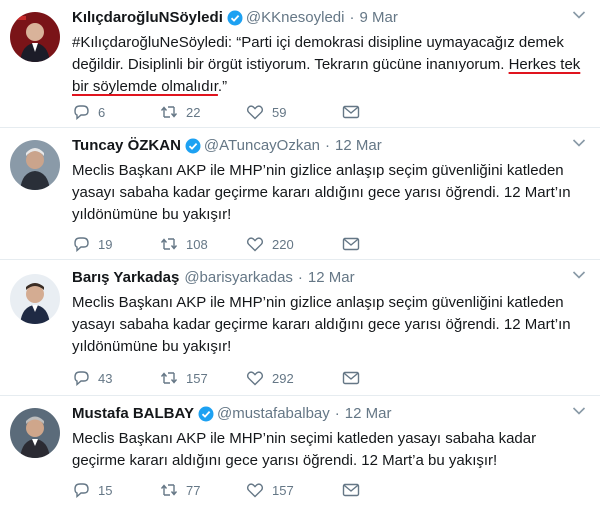 The image size is (600, 506). I want to click on tweet-actions: 6 22 59, so click(220, 112).